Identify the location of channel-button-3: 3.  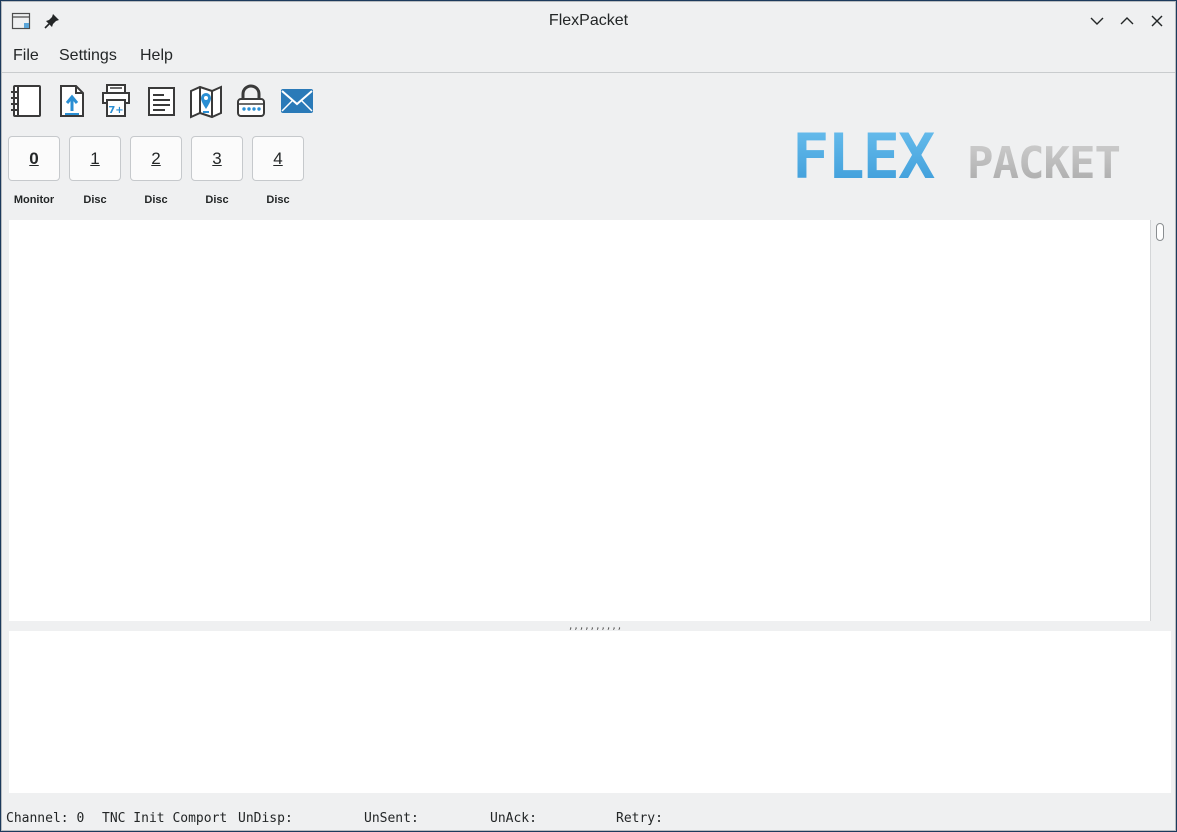
(217, 158).